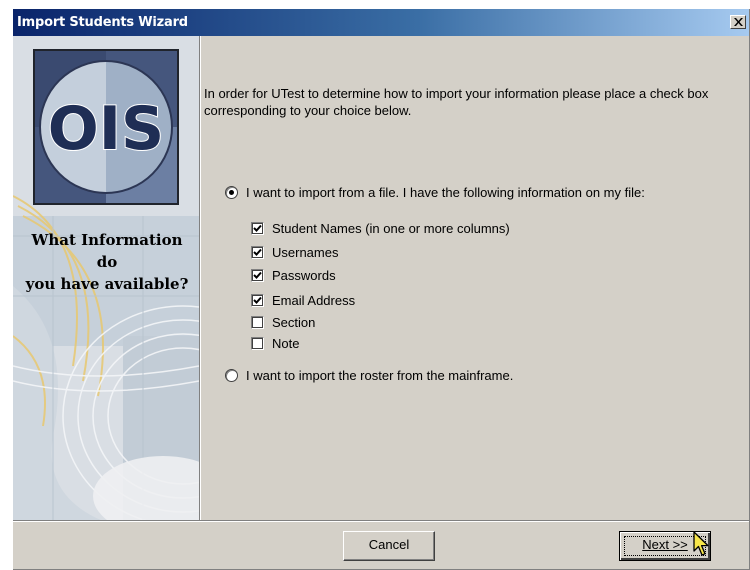  Describe the element at coordinates (231, 375) in the screenshot. I see `radio-import-mainframe` at that location.